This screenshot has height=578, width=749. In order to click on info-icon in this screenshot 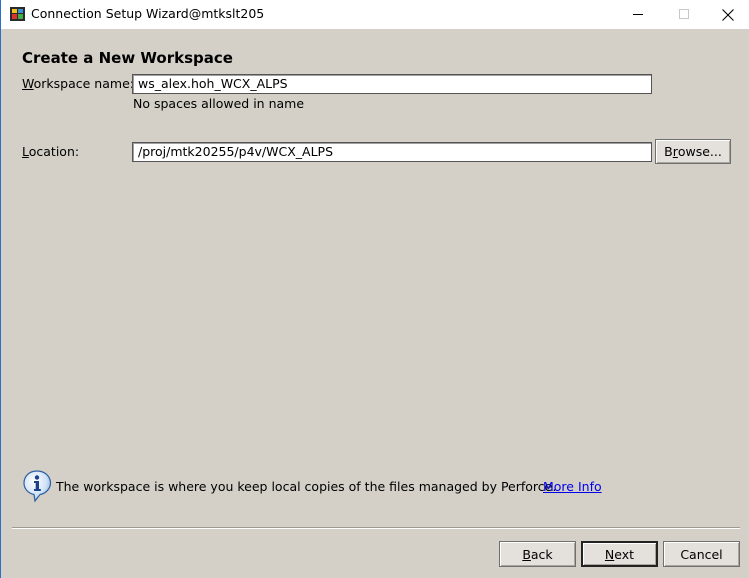, I will do `click(38, 486)`.